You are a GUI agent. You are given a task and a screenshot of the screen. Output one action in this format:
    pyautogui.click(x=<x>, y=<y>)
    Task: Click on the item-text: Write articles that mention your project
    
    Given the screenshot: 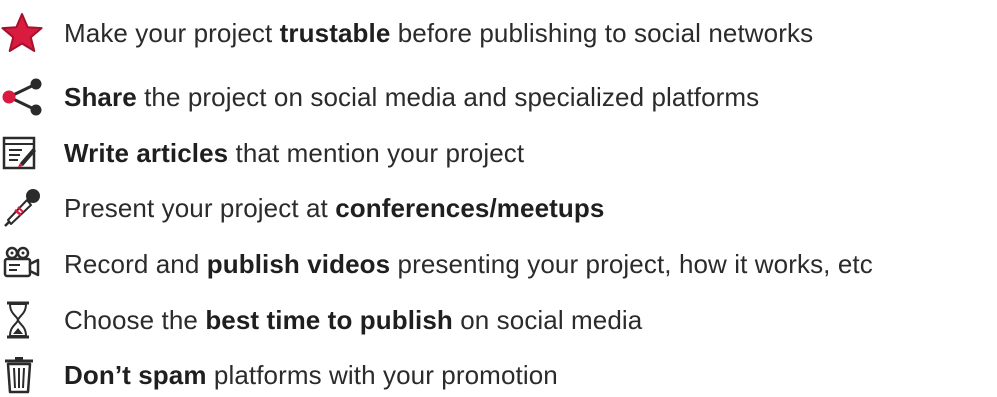 What is the action you would take?
    pyautogui.click(x=294, y=153)
    